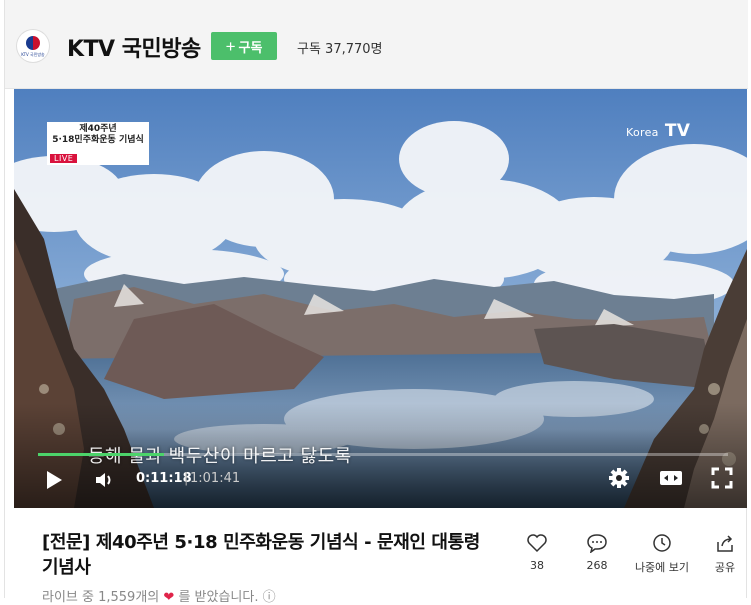 Image resolution: width=751 pixels, height=605 pixels. What do you see at coordinates (54, 480) in the screenshot?
I see `play-icon` at bounding box center [54, 480].